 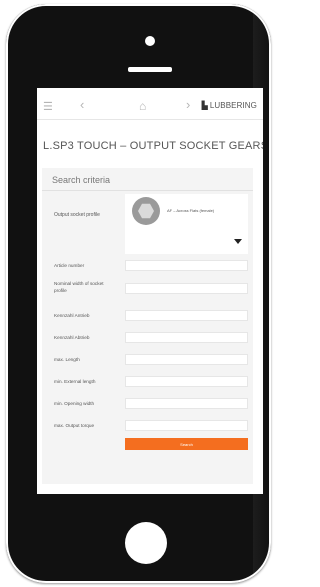 What do you see at coordinates (82, 104) in the screenshot?
I see `chevron-left-icon: ‹` at bounding box center [82, 104].